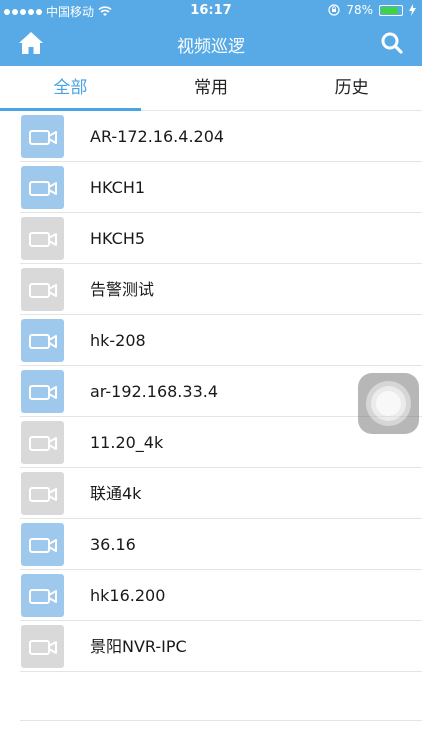 This screenshot has height=750, width=422. I want to click on search-icon, so click(392, 43).